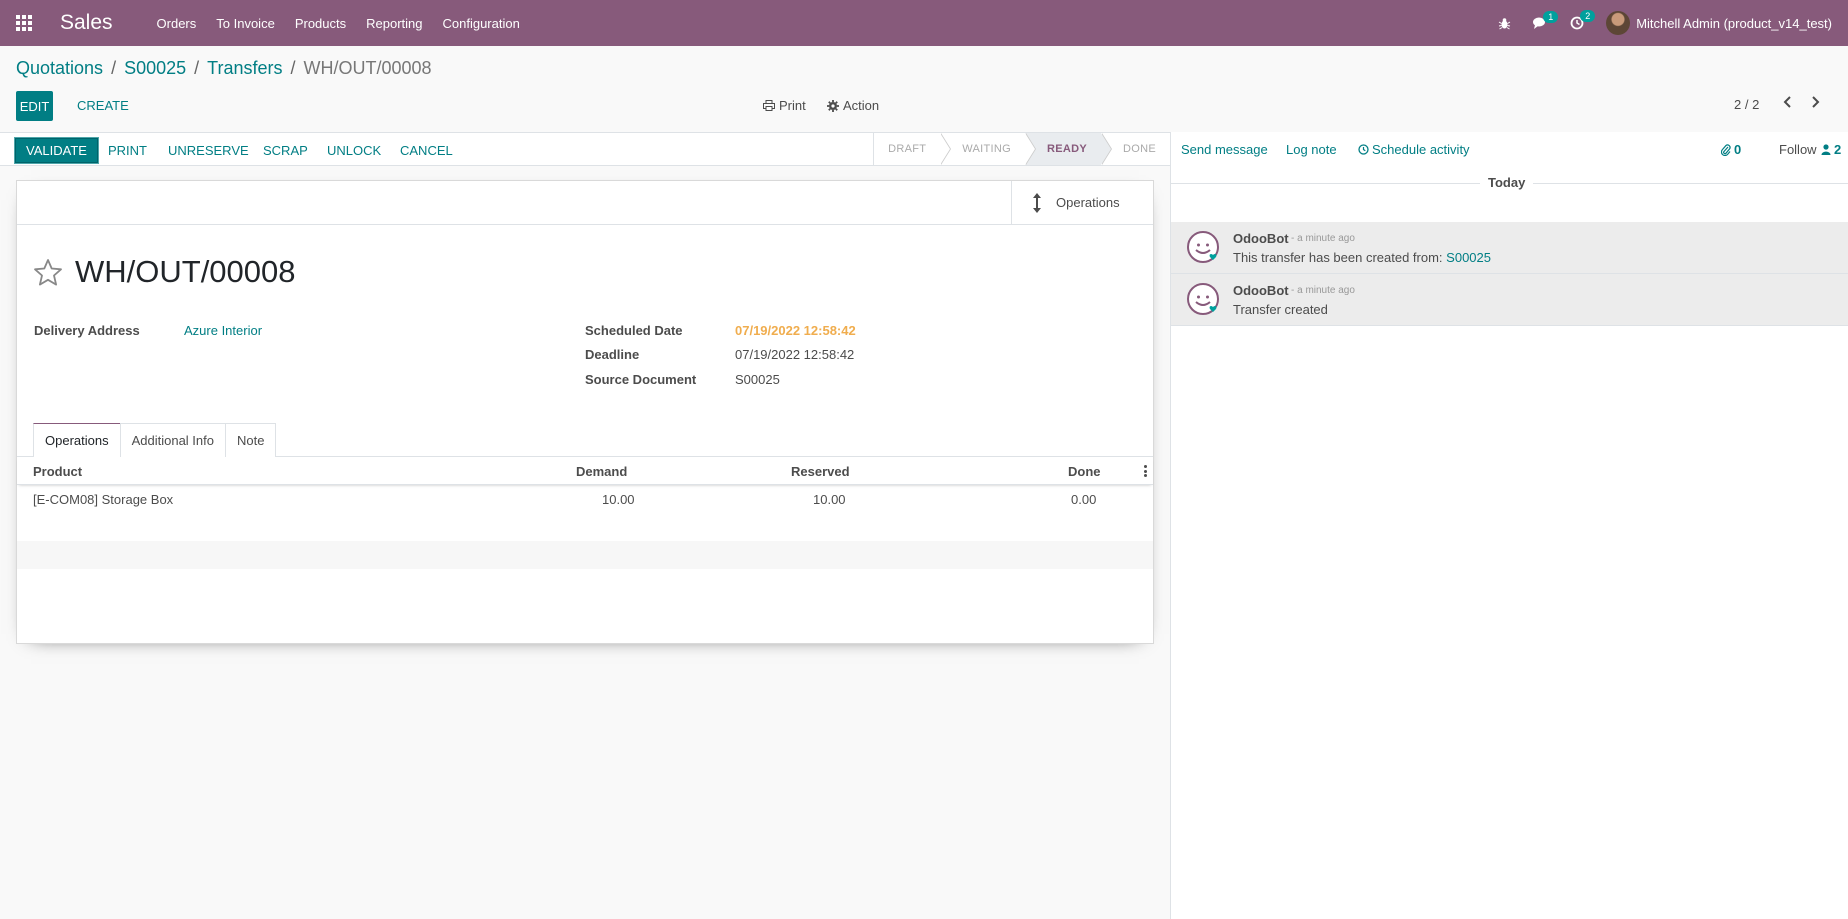 The width and height of the screenshot is (1848, 919). What do you see at coordinates (1746, 104) in the screenshot?
I see `pager-value: 2 / 2` at bounding box center [1746, 104].